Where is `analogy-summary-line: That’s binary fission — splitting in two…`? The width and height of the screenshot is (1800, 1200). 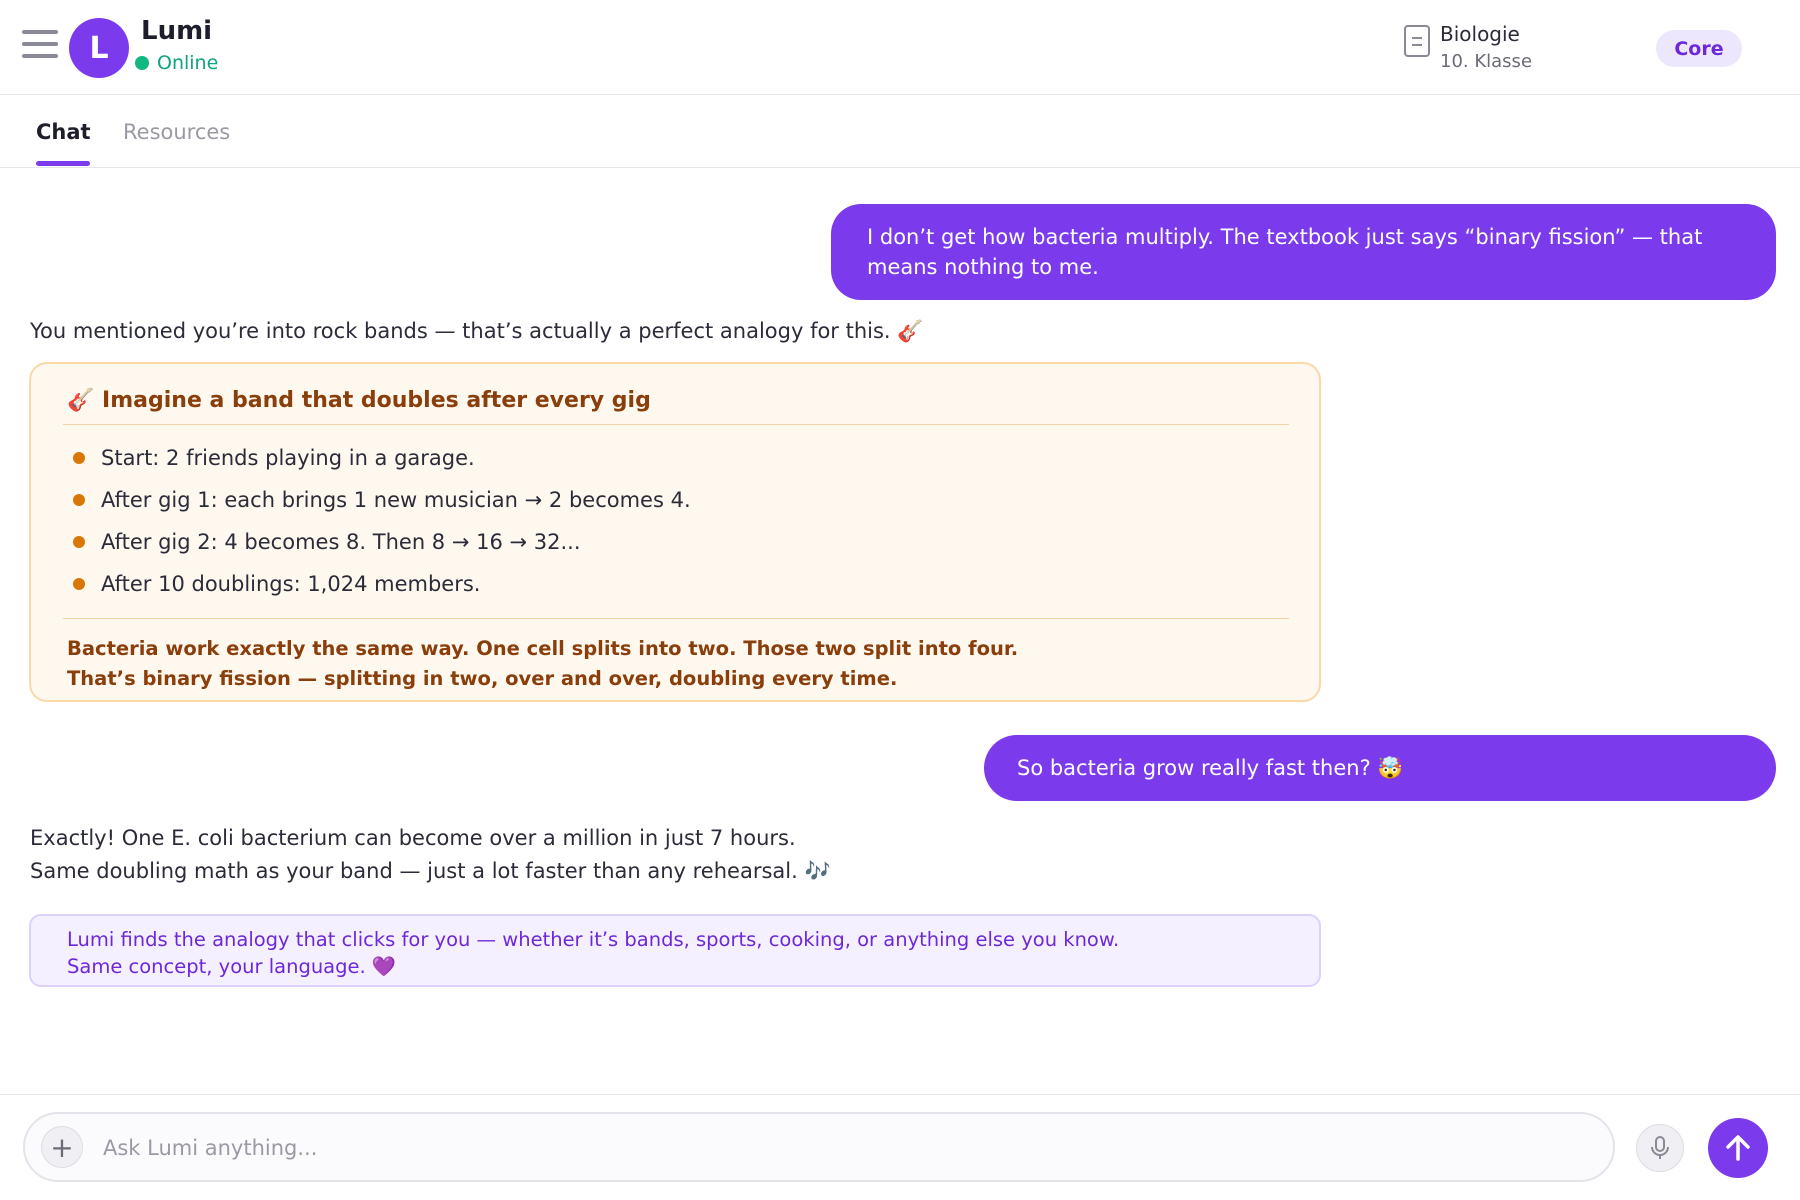
analogy-summary-line: That’s binary fission — splitting in two… is located at coordinates (482, 678).